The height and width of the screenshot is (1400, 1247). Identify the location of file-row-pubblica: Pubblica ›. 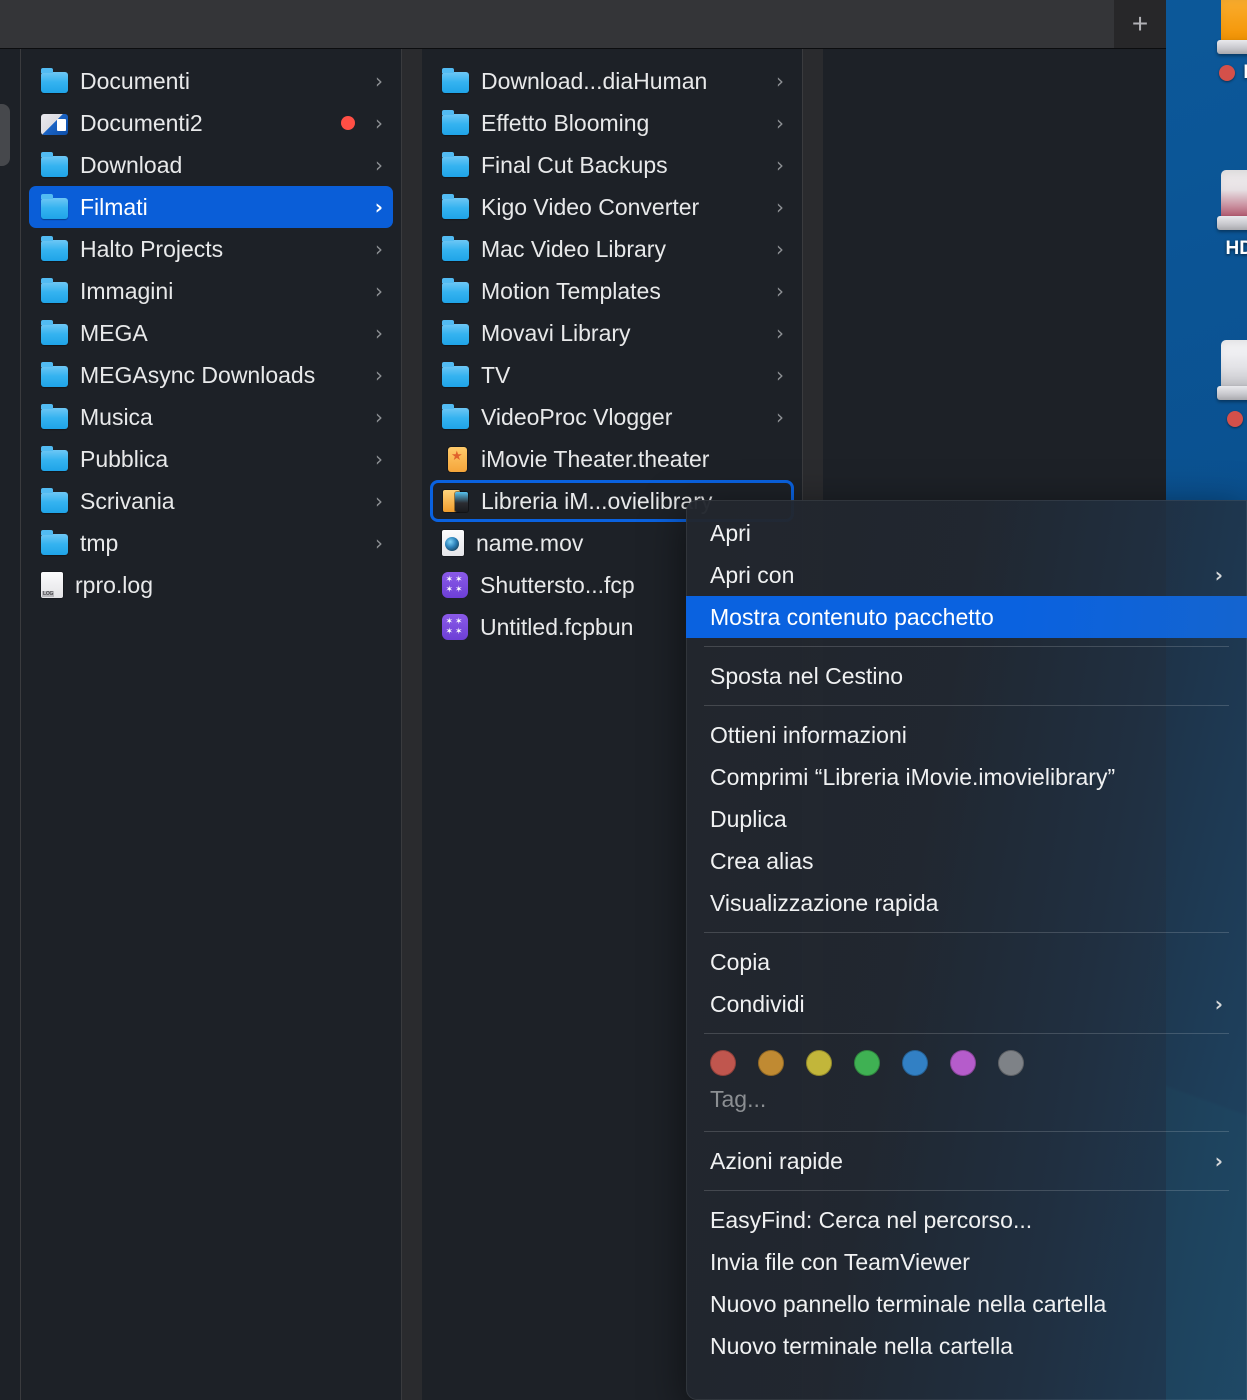
(211, 459).